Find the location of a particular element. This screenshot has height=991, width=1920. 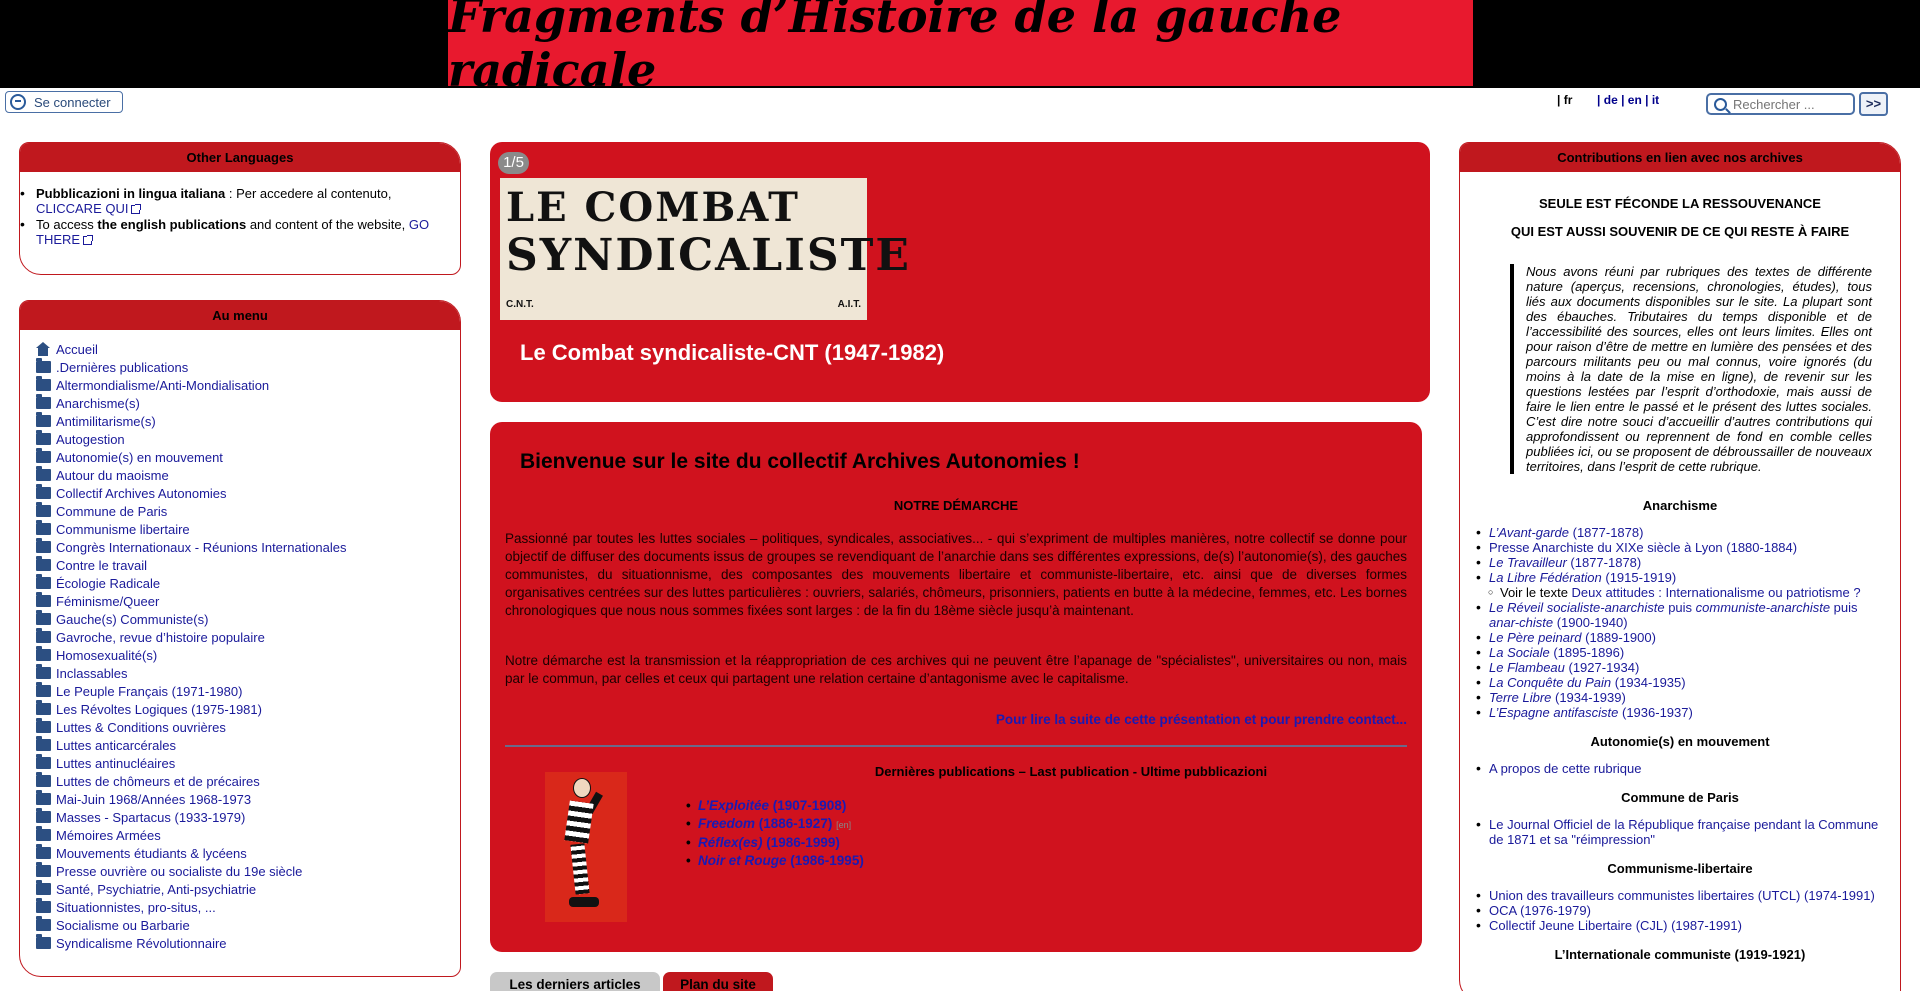

menu-item: Commune de Paris is located at coordinates (248, 511).